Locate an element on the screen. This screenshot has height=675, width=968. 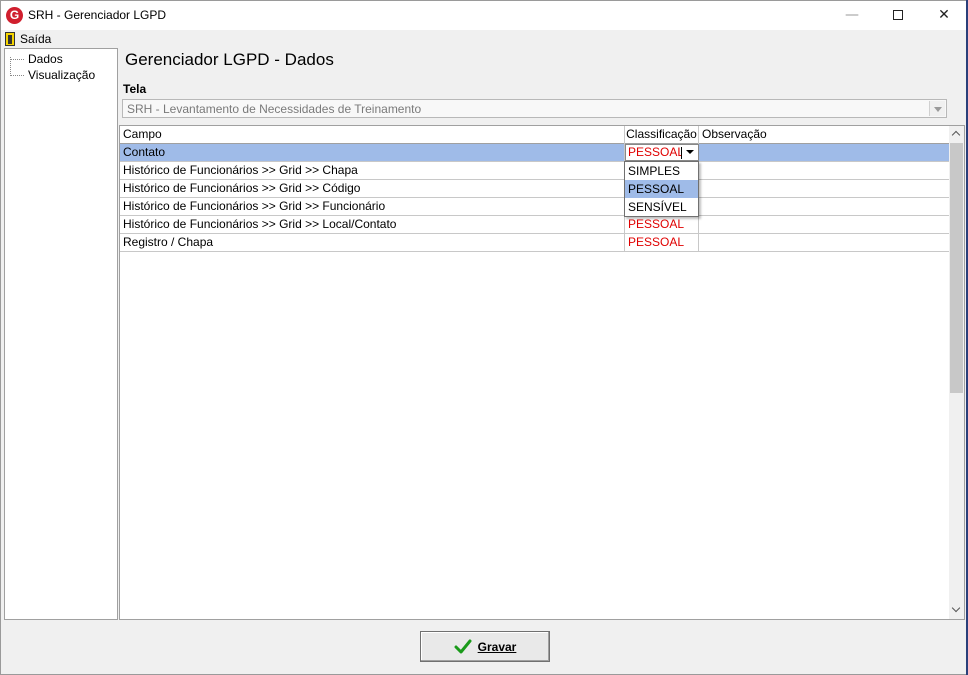
cell-campo: Contato is located at coordinates (372, 152).